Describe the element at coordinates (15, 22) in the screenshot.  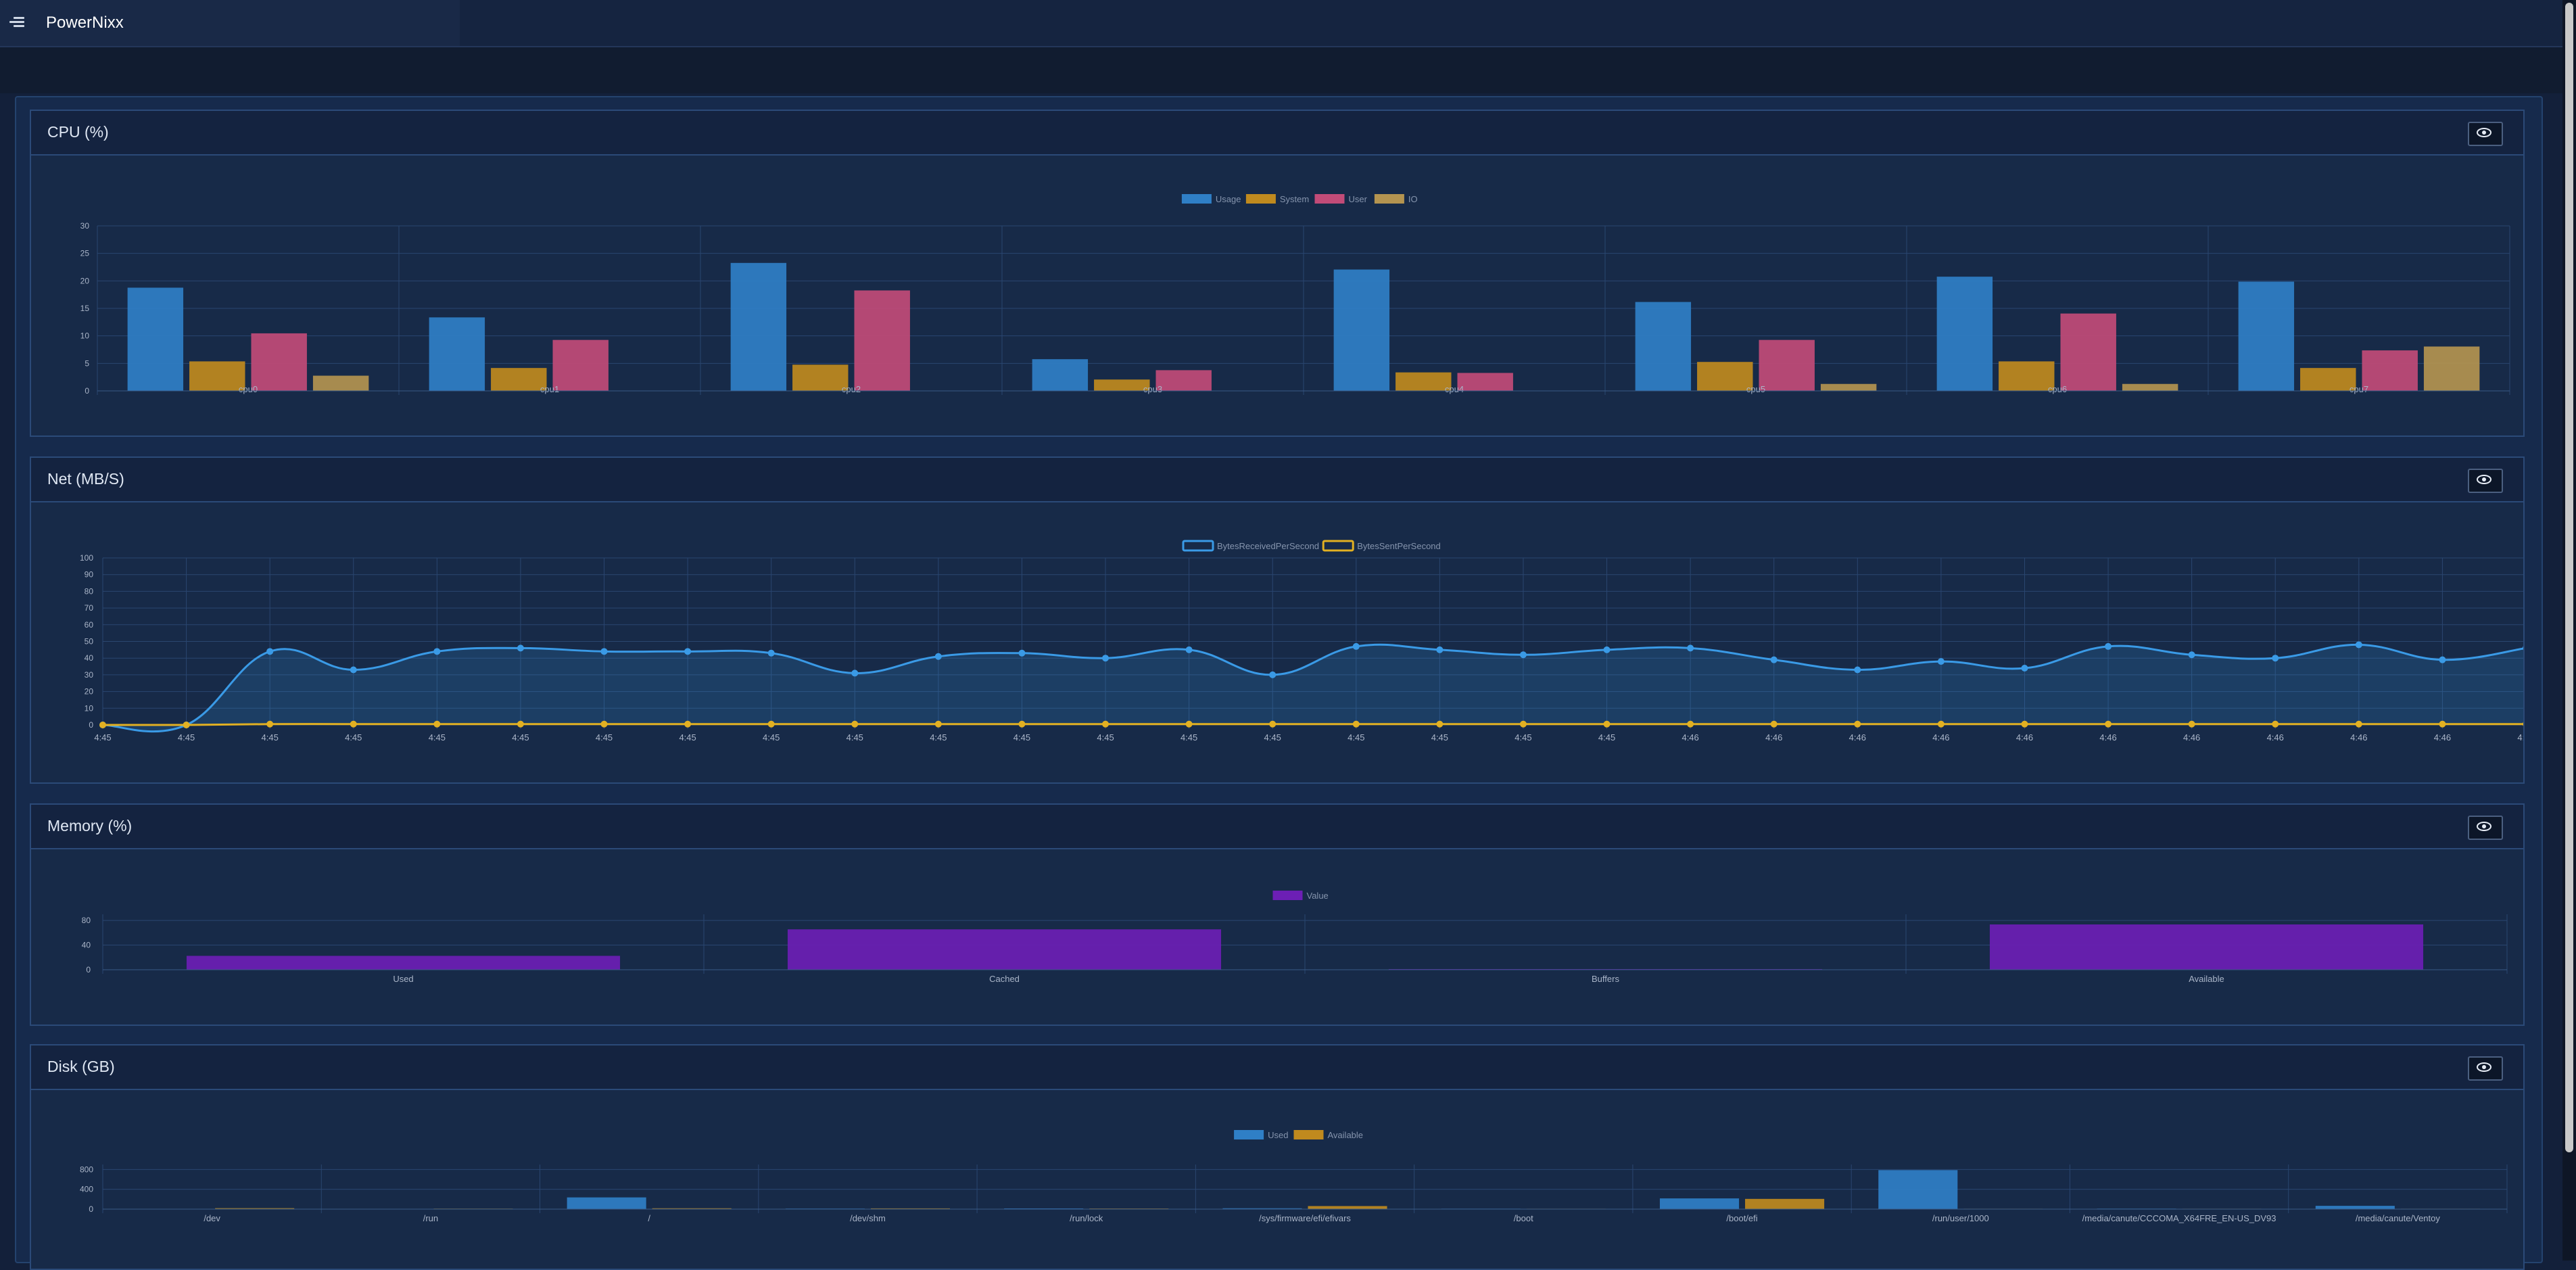
I see `sidebar-toggle-icon` at that location.